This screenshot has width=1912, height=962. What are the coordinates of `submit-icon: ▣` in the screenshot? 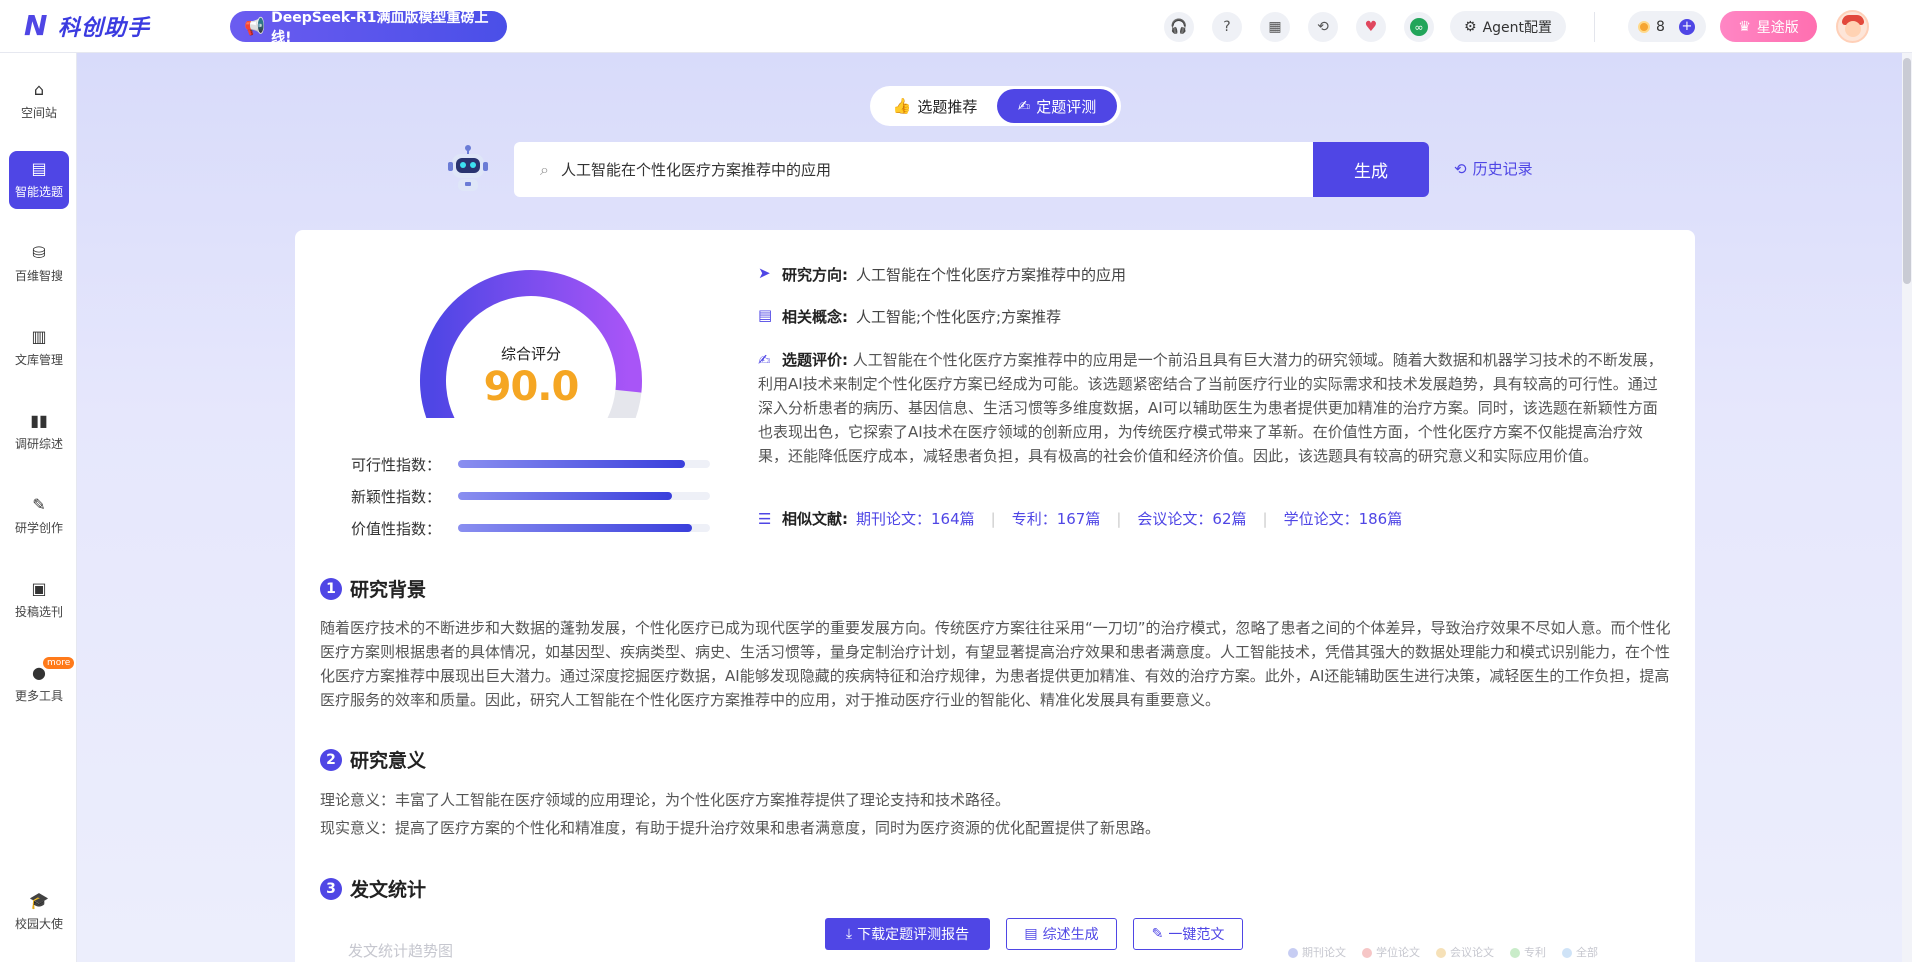 It's located at (39, 588).